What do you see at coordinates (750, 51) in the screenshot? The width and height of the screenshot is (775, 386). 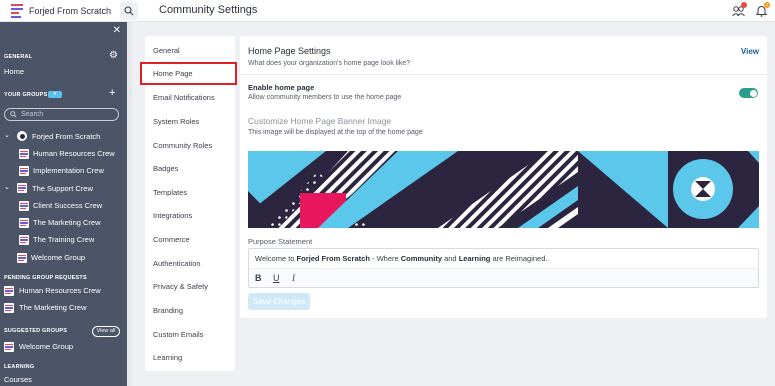 I see `view-link: View` at bounding box center [750, 51].